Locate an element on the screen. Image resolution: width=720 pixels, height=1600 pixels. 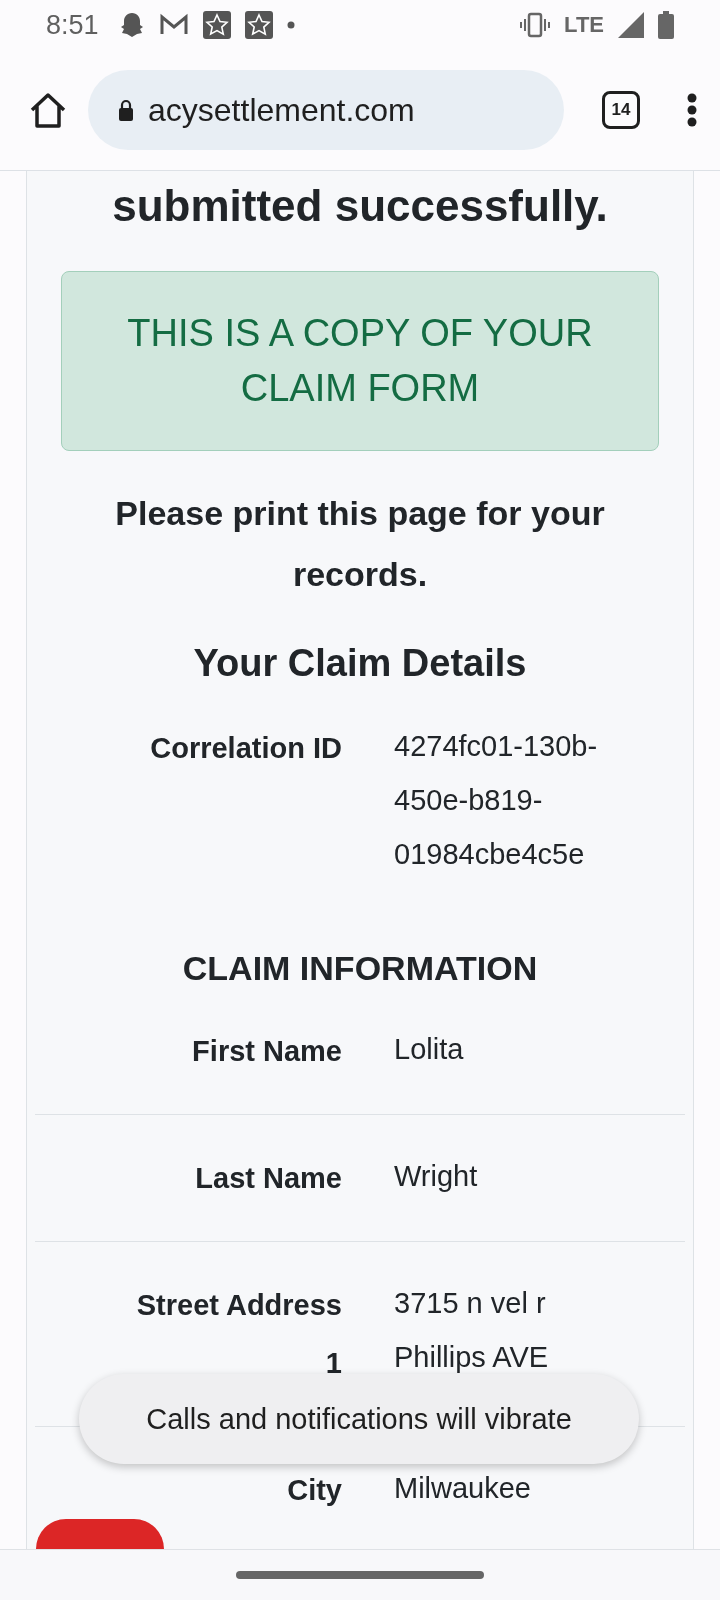
lock-icon is located at coordinates (126, 110).